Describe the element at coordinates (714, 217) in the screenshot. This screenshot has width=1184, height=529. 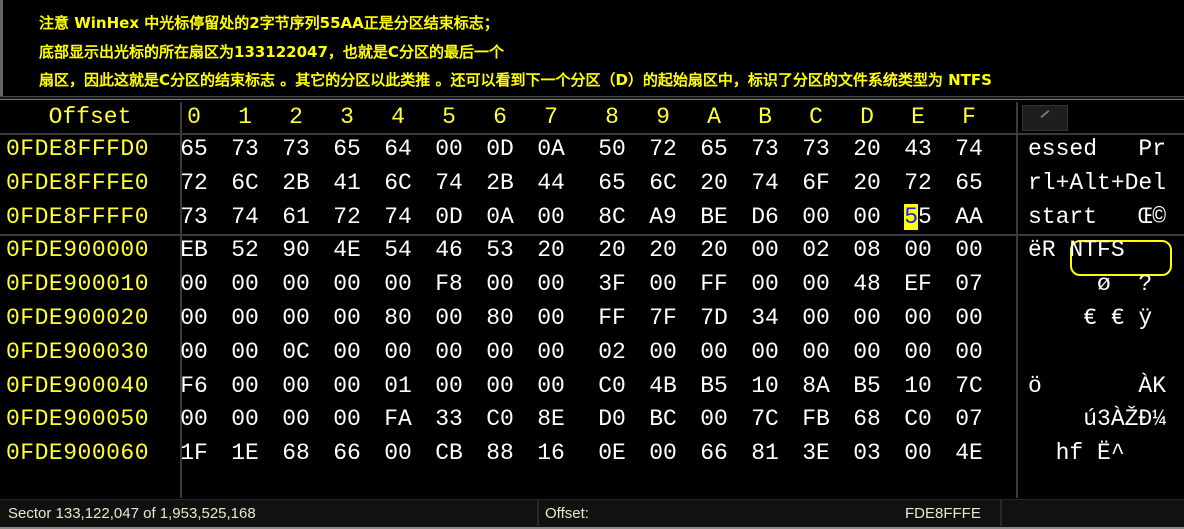
I see `hex-byte: BE` at that location.